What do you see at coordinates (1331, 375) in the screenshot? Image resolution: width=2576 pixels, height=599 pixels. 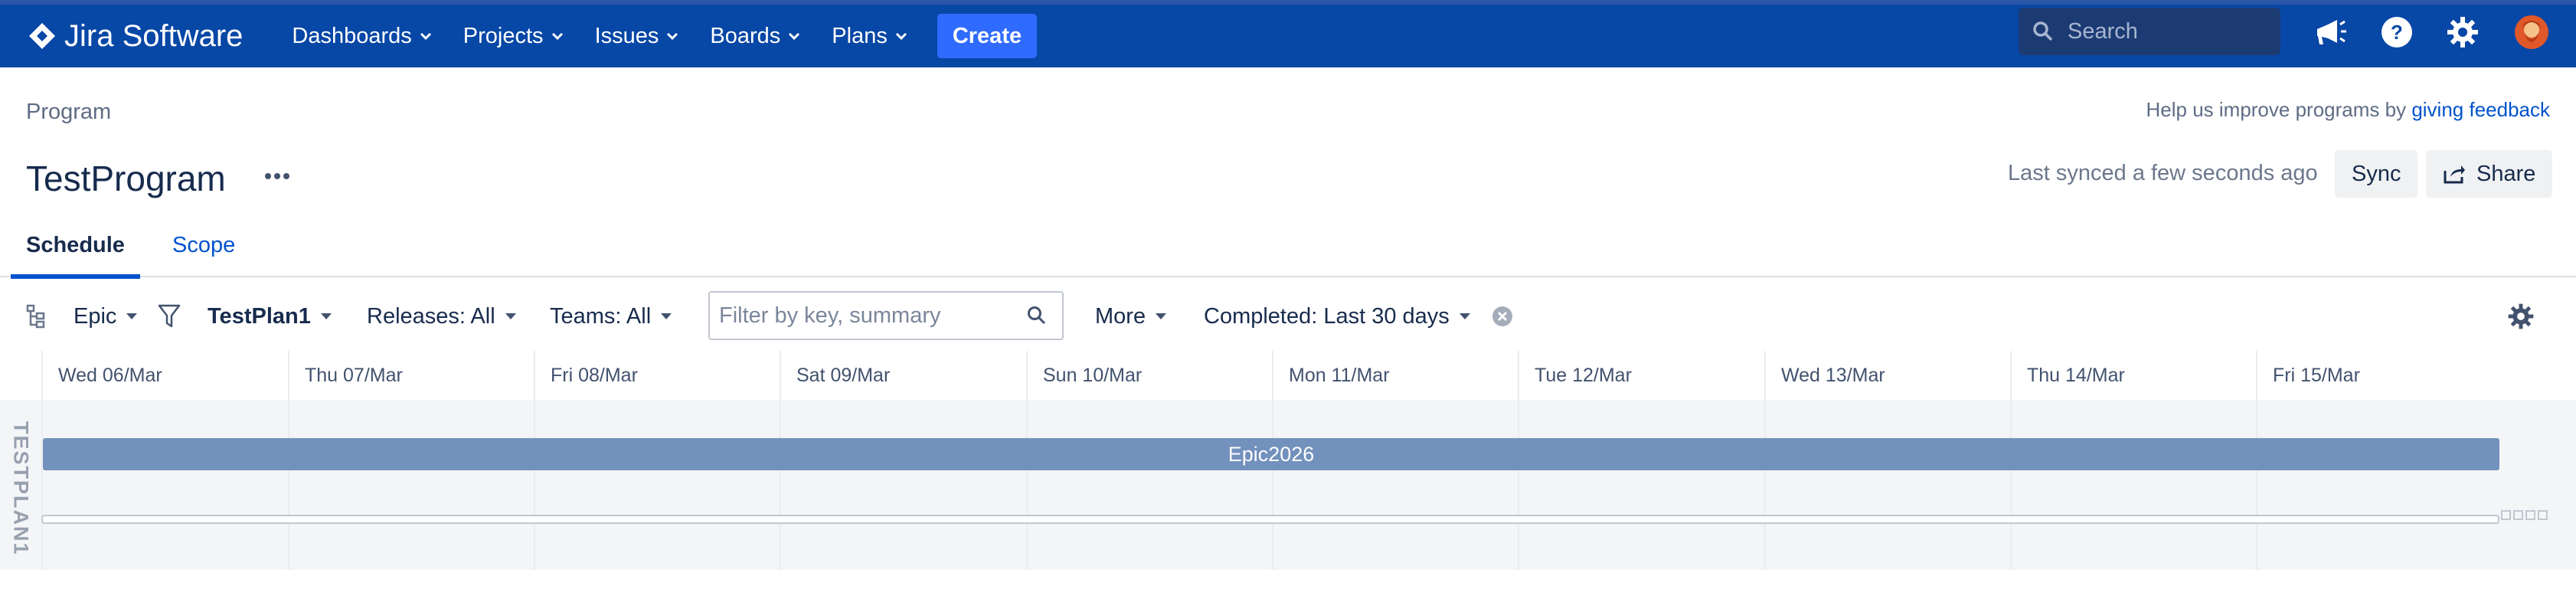 I see `date-header: Mon 11/Mar` at bounding box center [1331, 375].